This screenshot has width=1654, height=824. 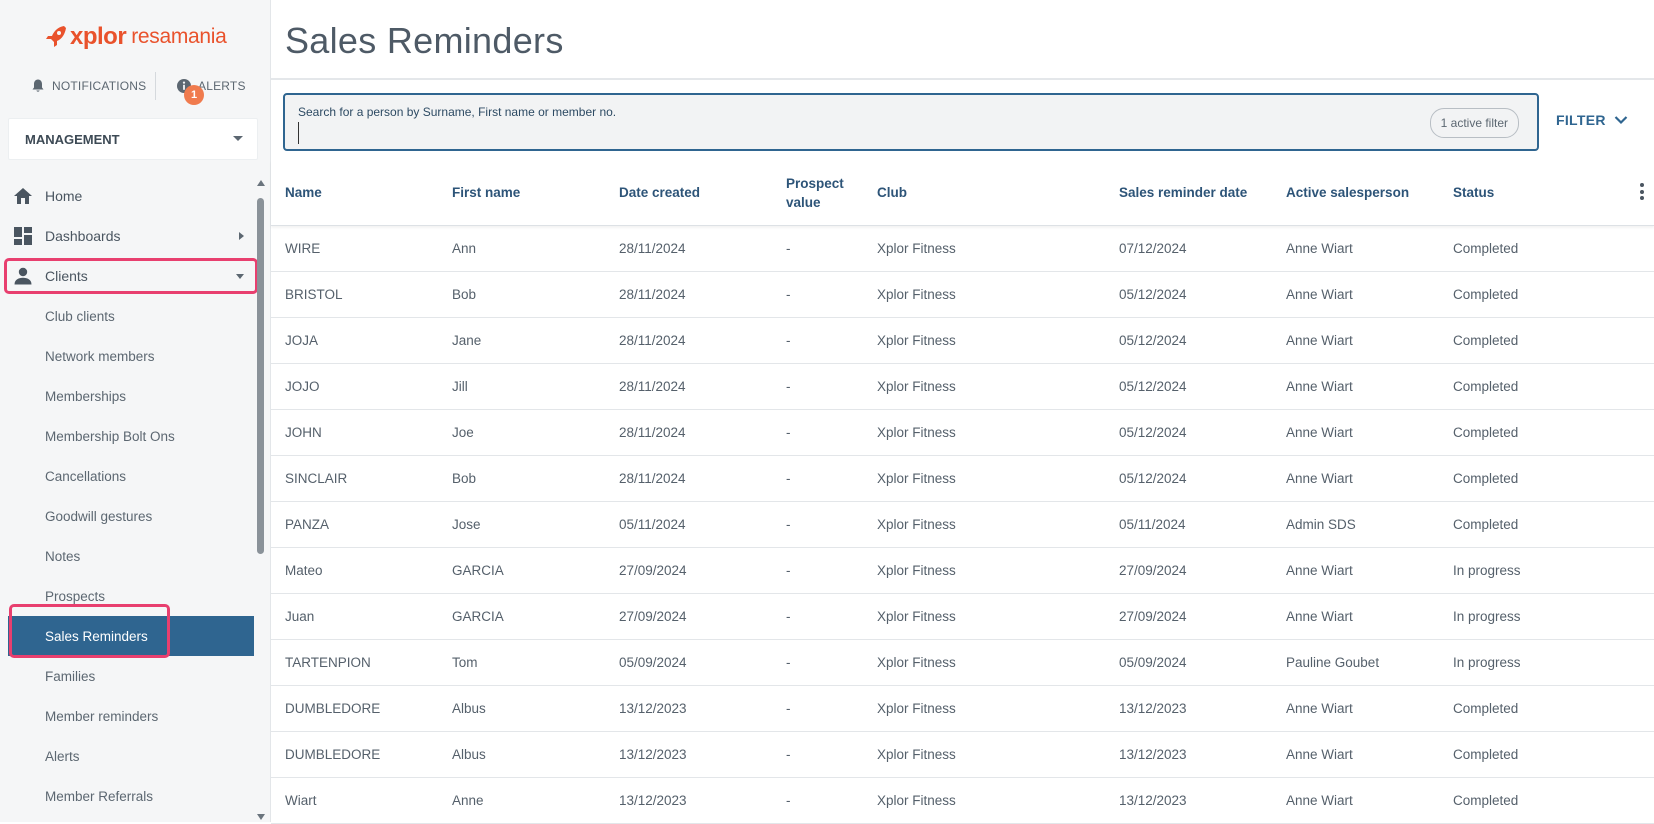 What do you see at coordinates (424, 40) in the screenshot?
I see `page-title: Sales Reminders` at bounding box center [424, 40].